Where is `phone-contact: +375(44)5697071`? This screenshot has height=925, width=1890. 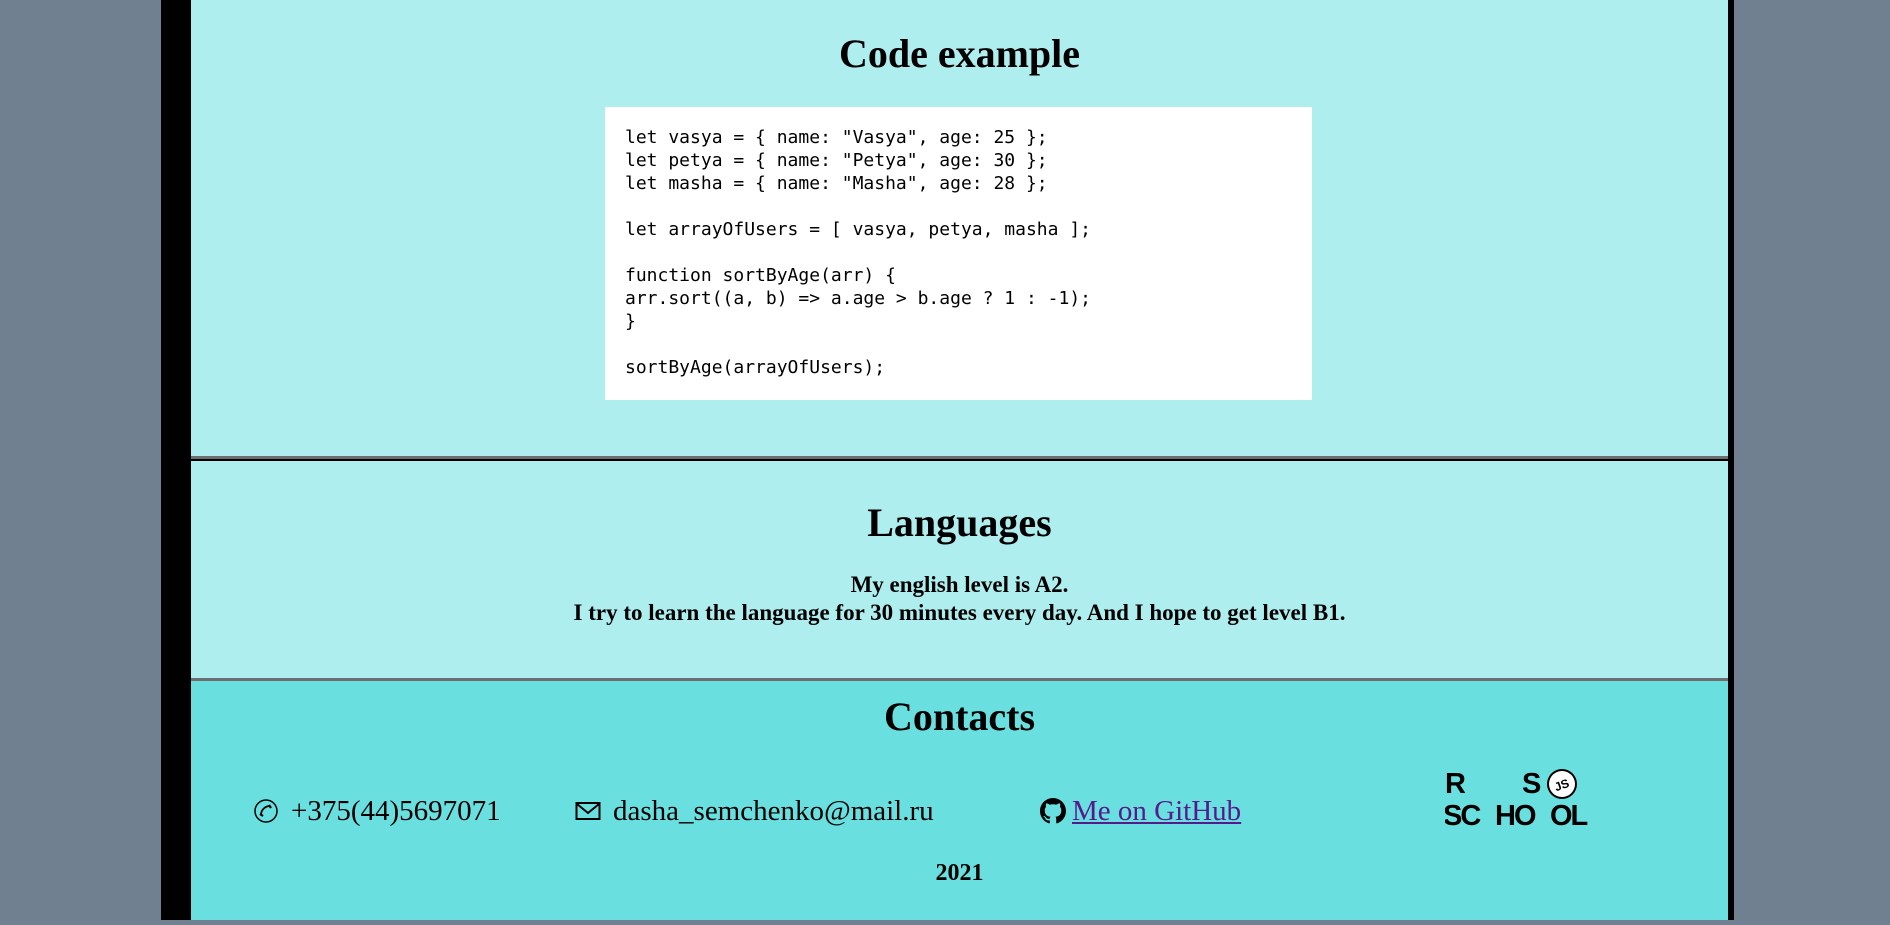 phone-contact: +375(44)5697071 is located at coordinates (377, 811).